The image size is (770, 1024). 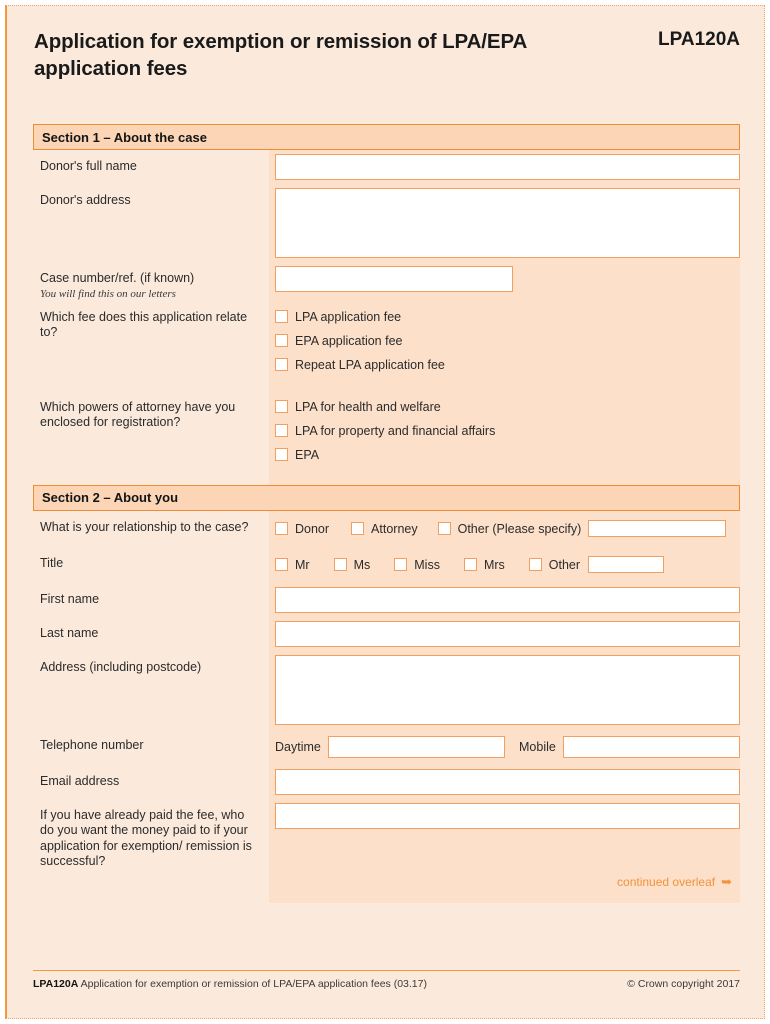 What do you see at coordinates (504, 851) in the screenshot?
I see `refund-field-wrap: continued overleaf ➥` at bounding box center [504, 851].